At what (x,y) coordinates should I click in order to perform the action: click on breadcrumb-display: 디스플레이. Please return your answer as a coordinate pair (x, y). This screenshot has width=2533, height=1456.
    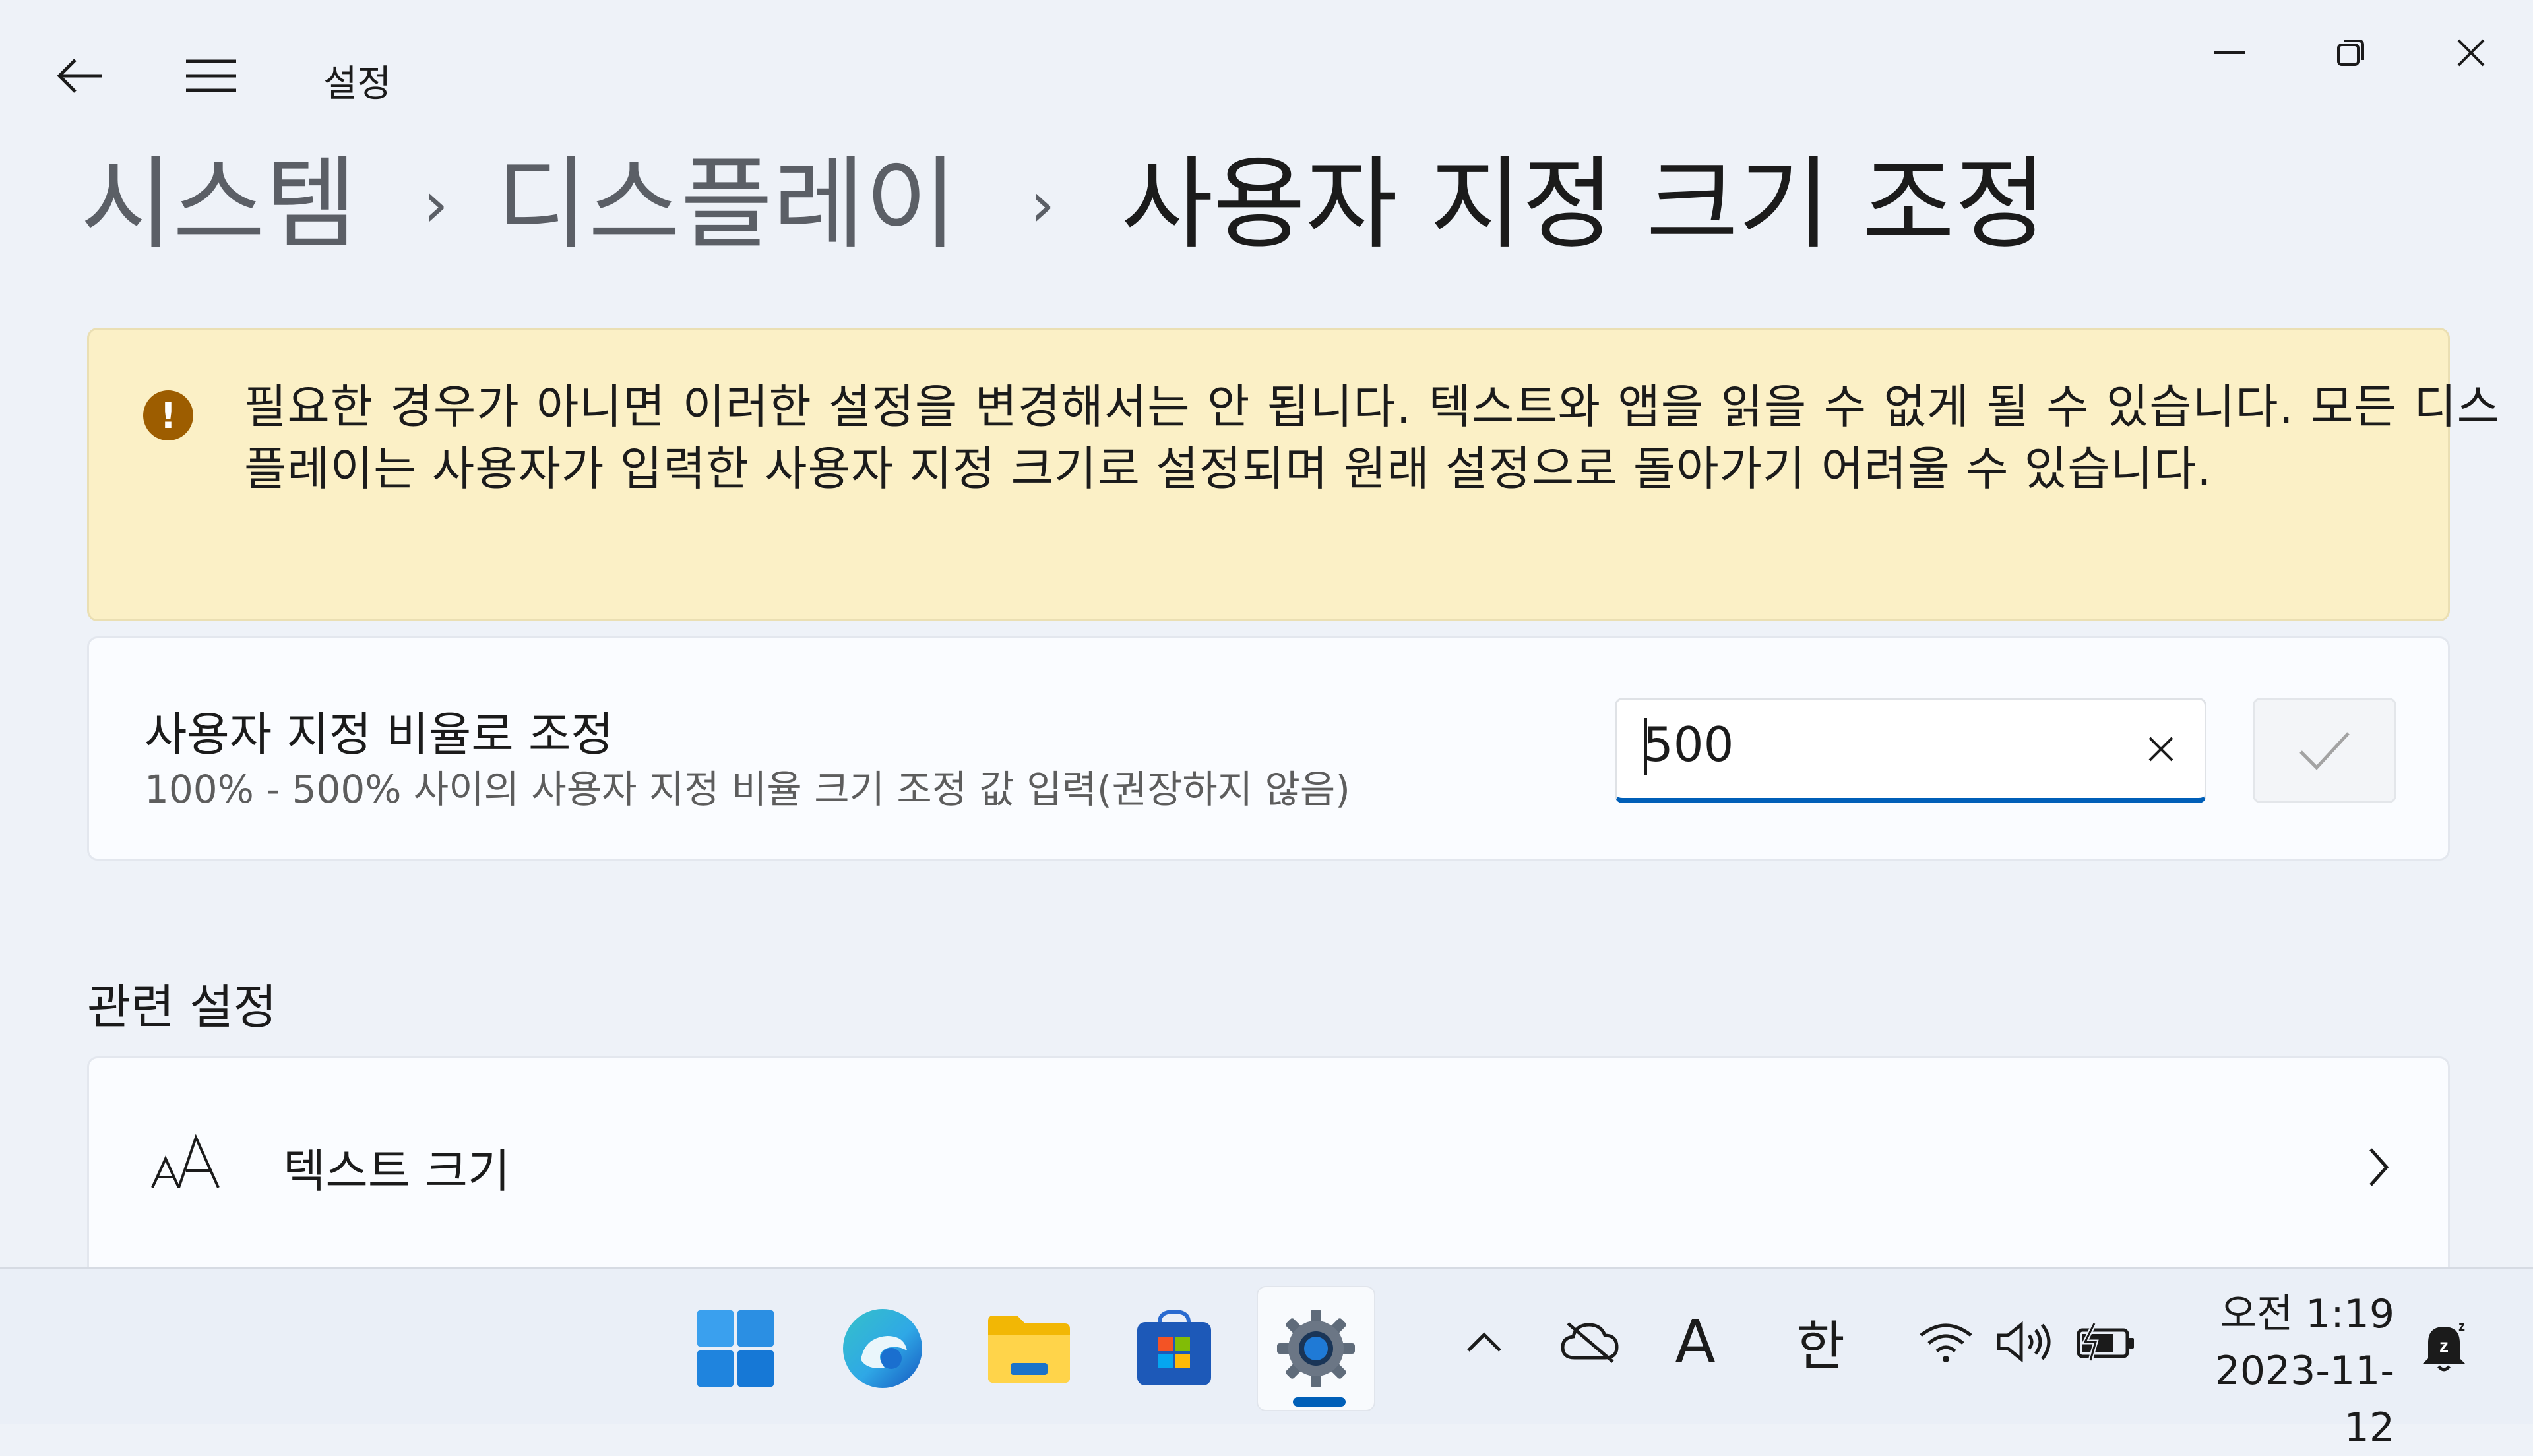
    Looking at the image, I should click on (727, 205).